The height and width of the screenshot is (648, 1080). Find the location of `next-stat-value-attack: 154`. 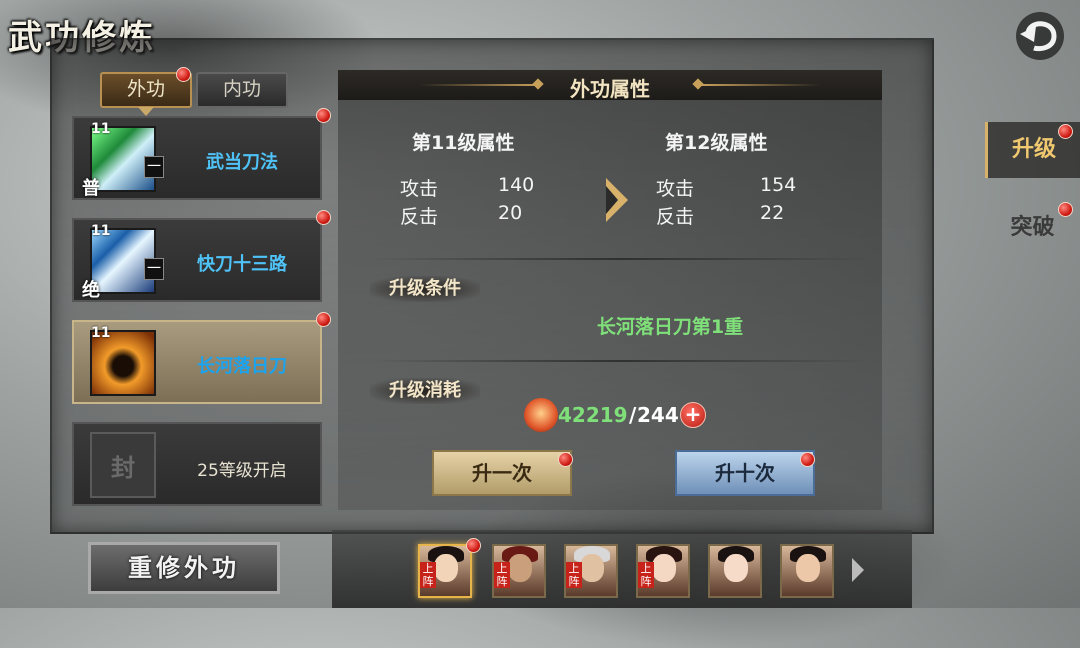

next-stat-value-attack: 154 is located at coordinates (778, 185).